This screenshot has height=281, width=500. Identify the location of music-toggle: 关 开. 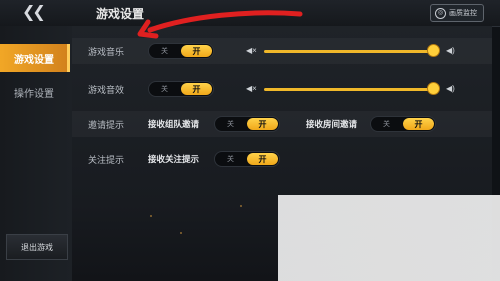
(181, 51).